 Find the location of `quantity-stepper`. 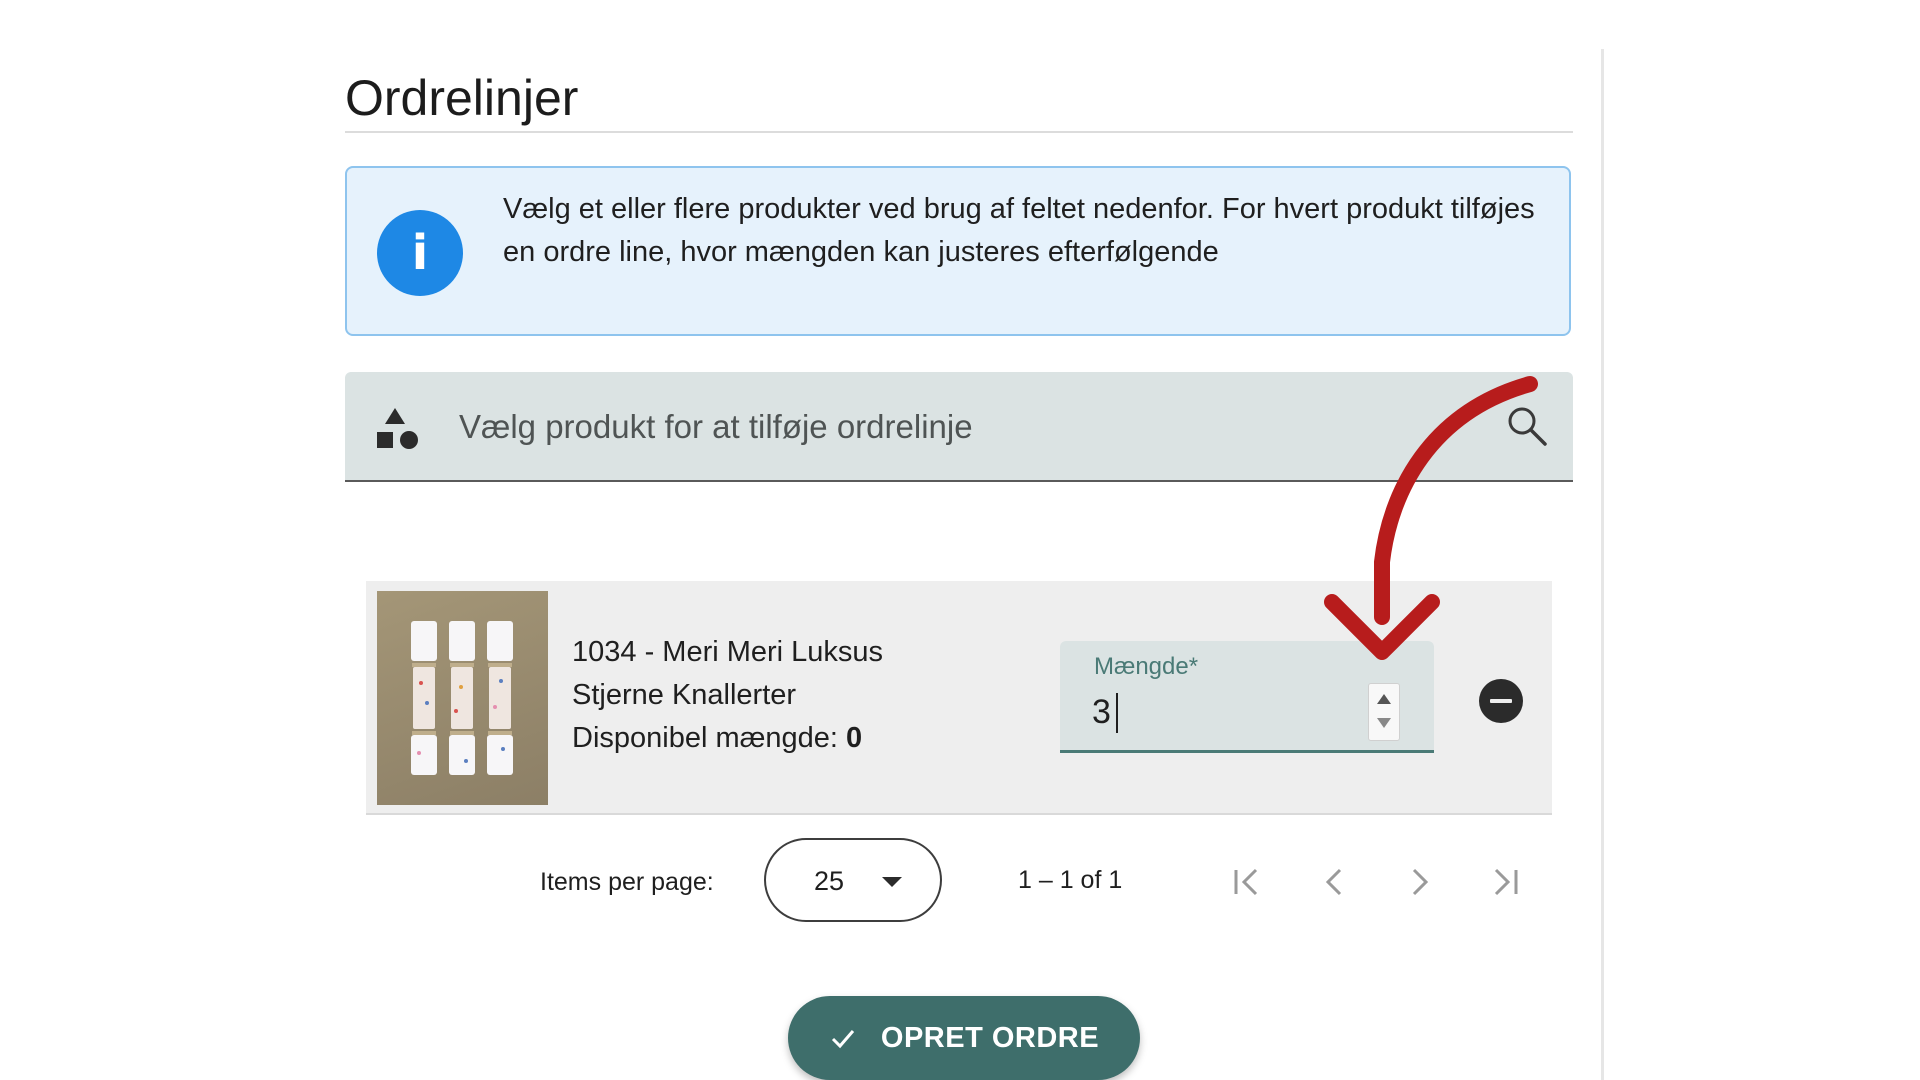

quantity-stepper is located at coordinates (1384, 712).